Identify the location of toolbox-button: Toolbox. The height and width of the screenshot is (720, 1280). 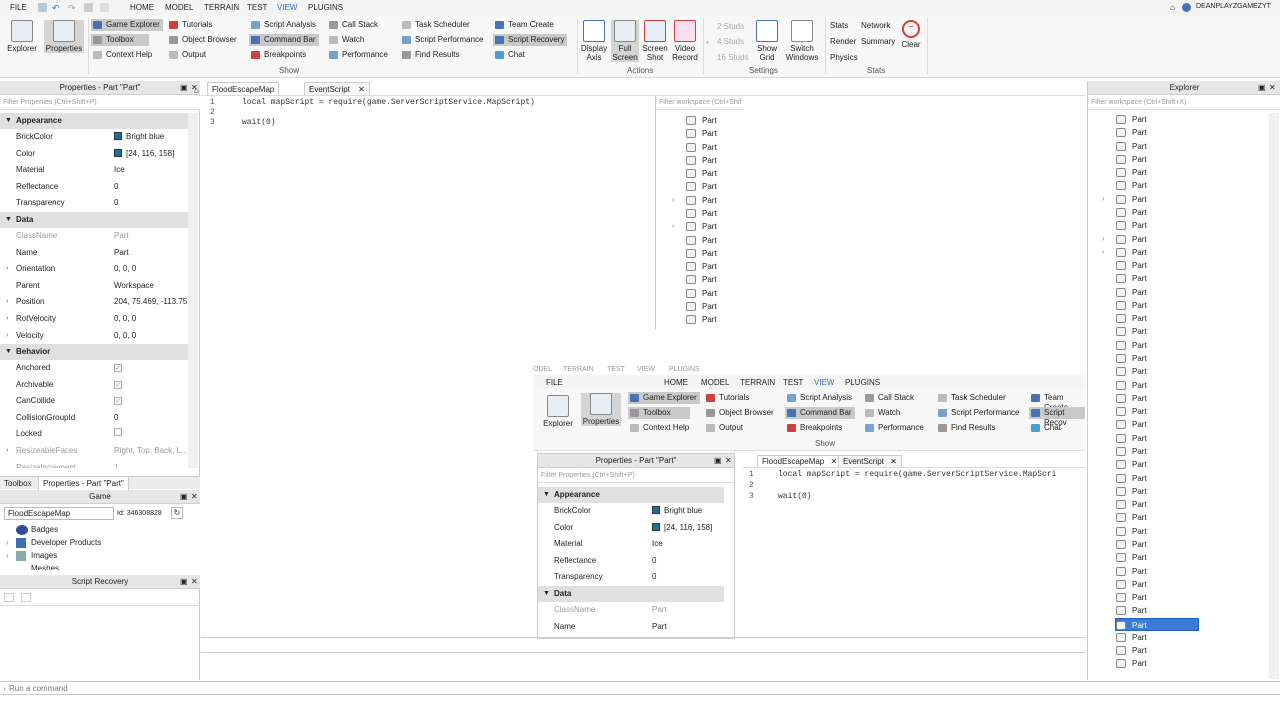
(120, 40).